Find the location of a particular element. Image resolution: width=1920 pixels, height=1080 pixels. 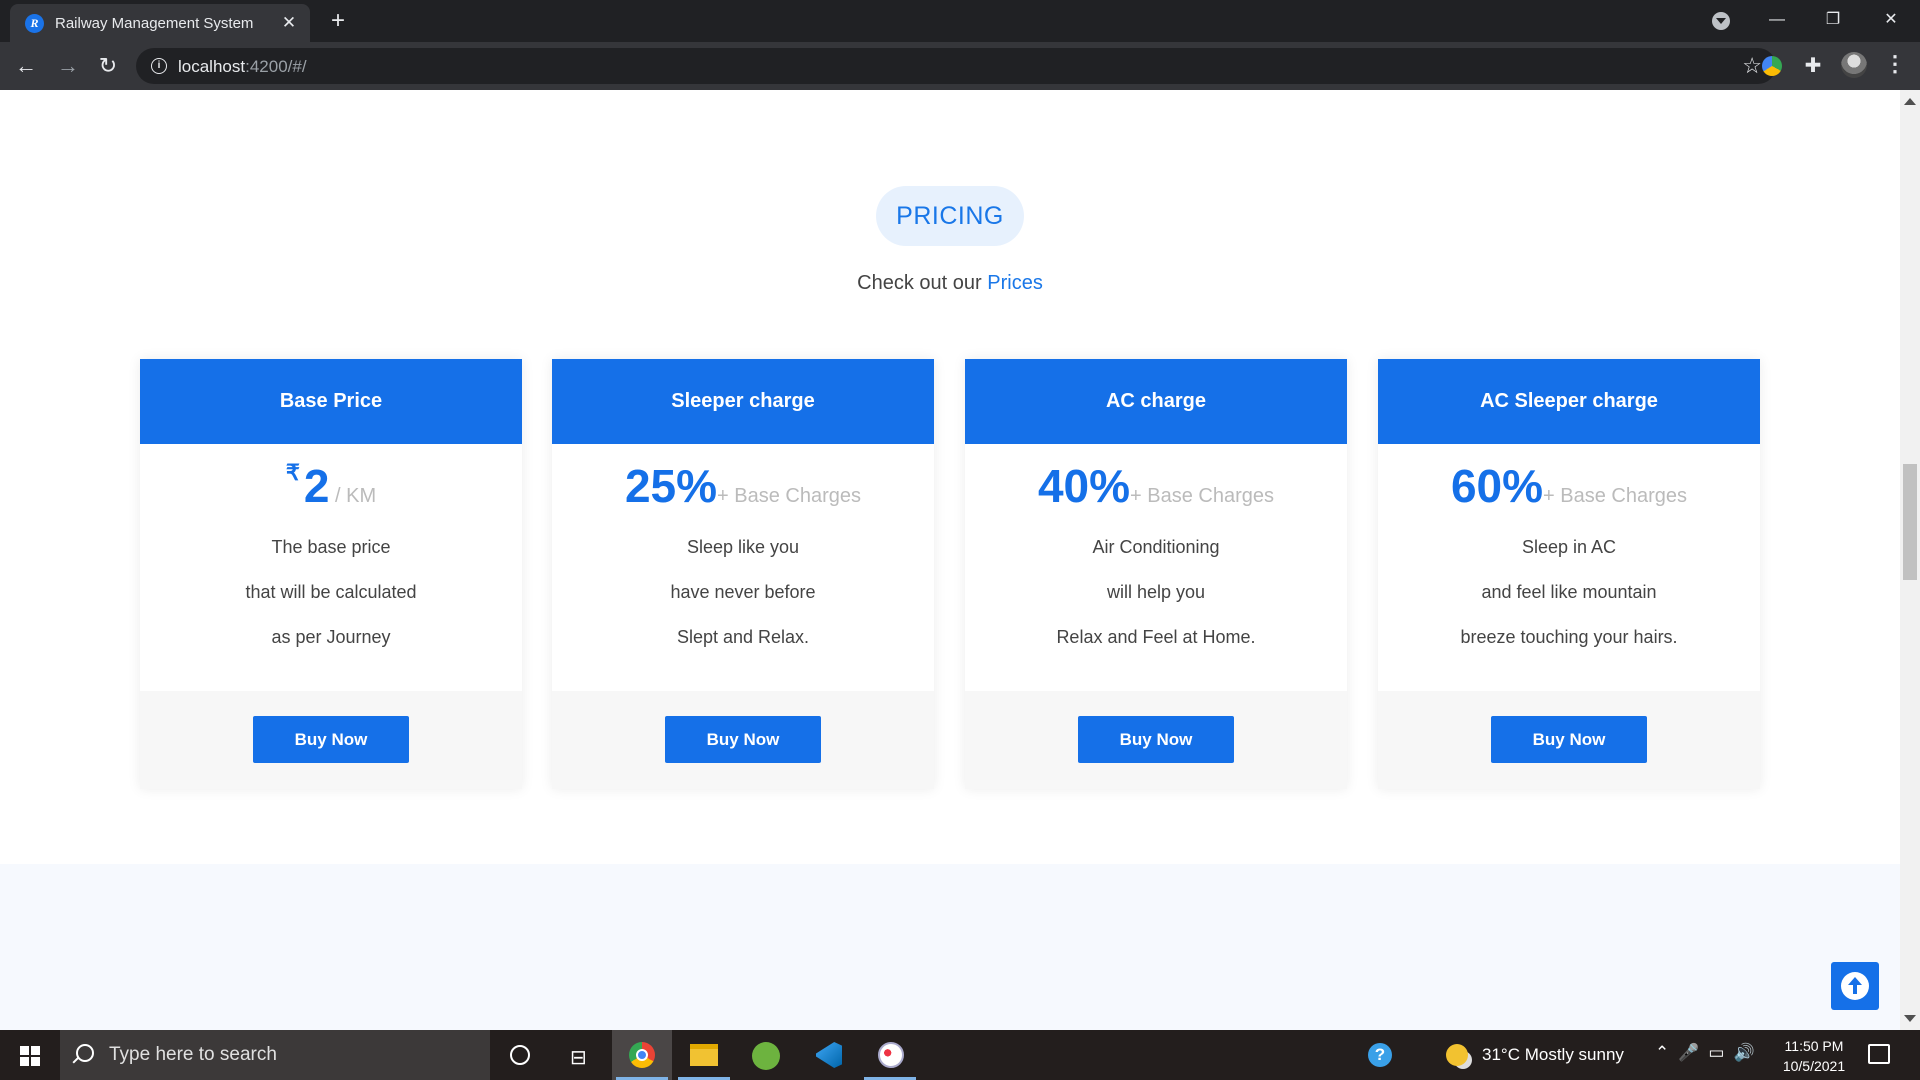

feature-line: will help you is located at coordinates (1156, 592).